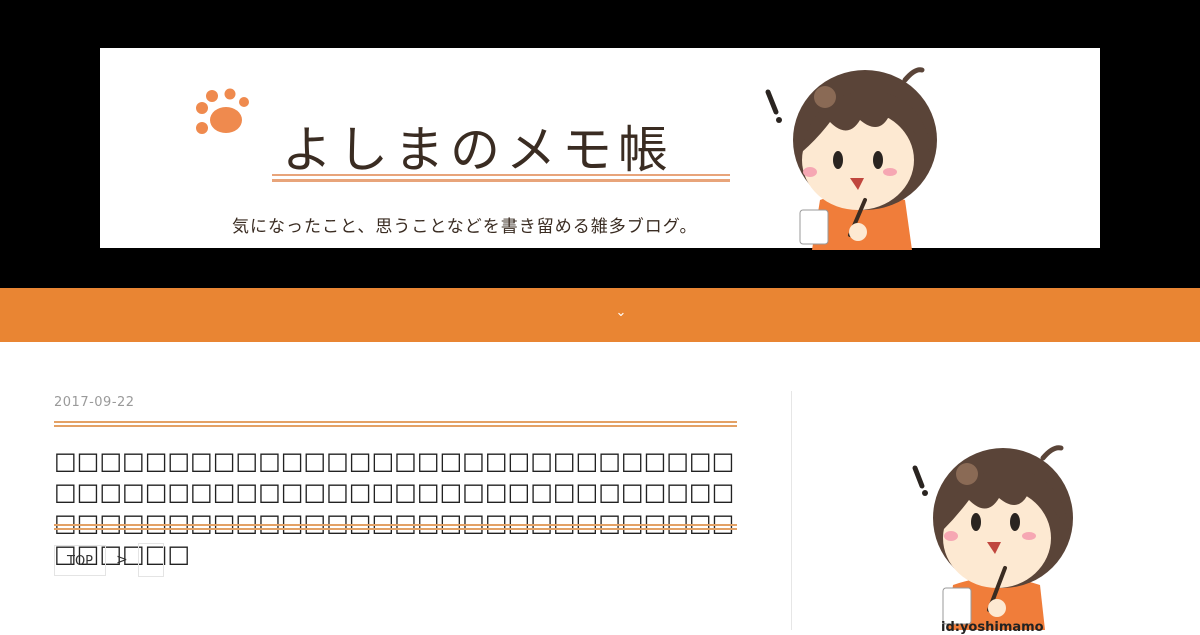  What do you see at coordinates (791, 510) in the screenshot?
I see `sidebar-divider` at bounding box center [791, 510].